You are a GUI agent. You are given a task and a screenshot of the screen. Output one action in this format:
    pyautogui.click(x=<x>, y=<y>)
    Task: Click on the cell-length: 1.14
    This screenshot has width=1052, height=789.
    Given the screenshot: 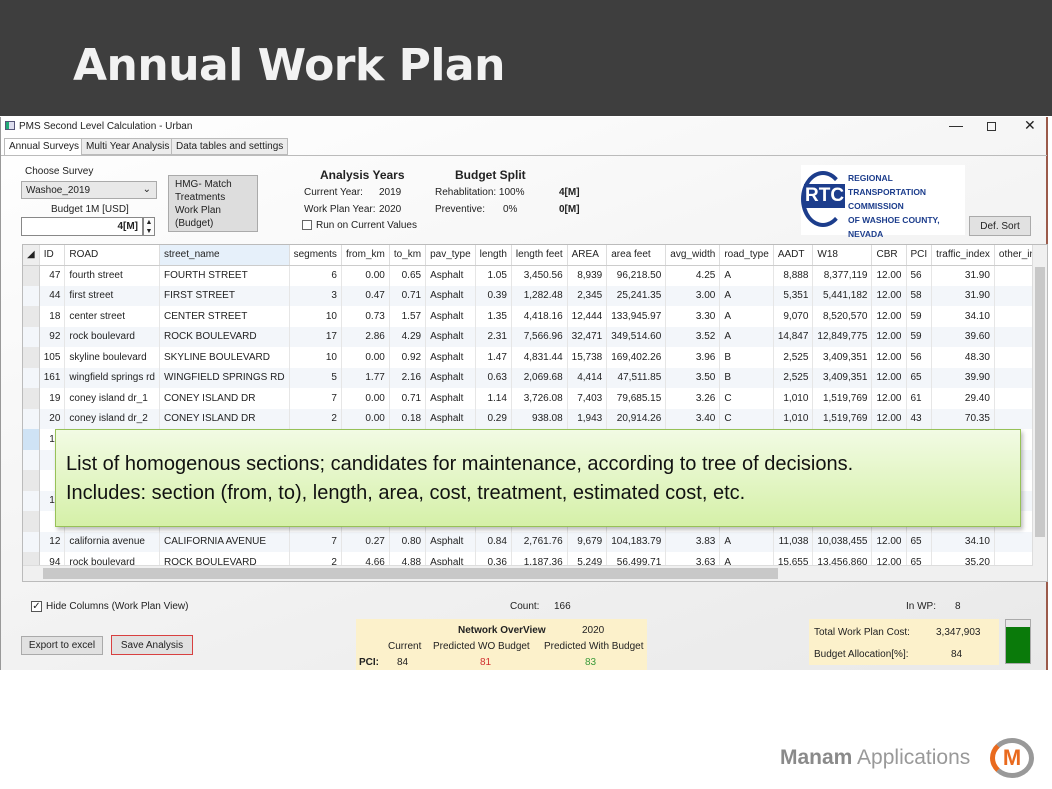 What is the action you would take?
    pyautogui.click(x=493, y=398)
    